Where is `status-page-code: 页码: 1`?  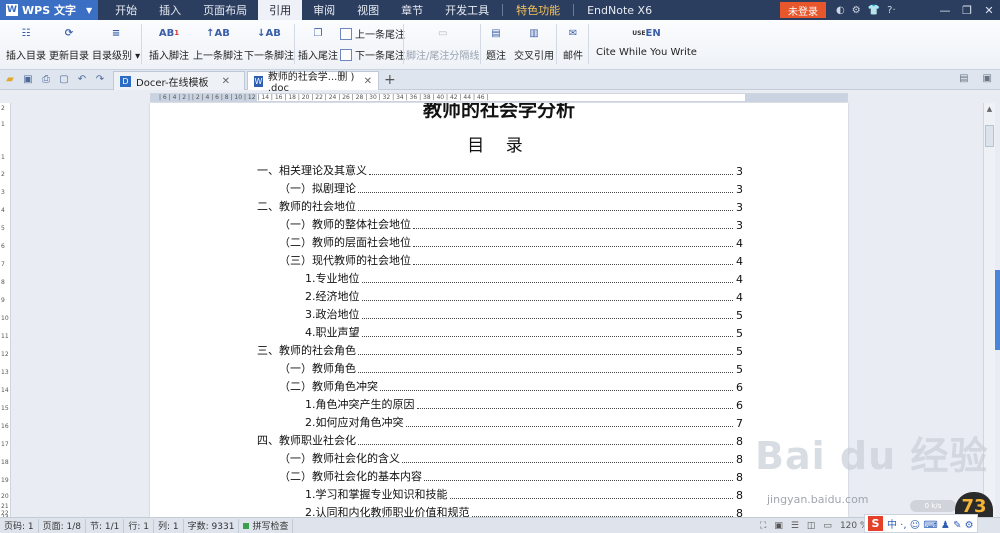
status-page-code: 页码: 1 is located at coordinates (19, 525).